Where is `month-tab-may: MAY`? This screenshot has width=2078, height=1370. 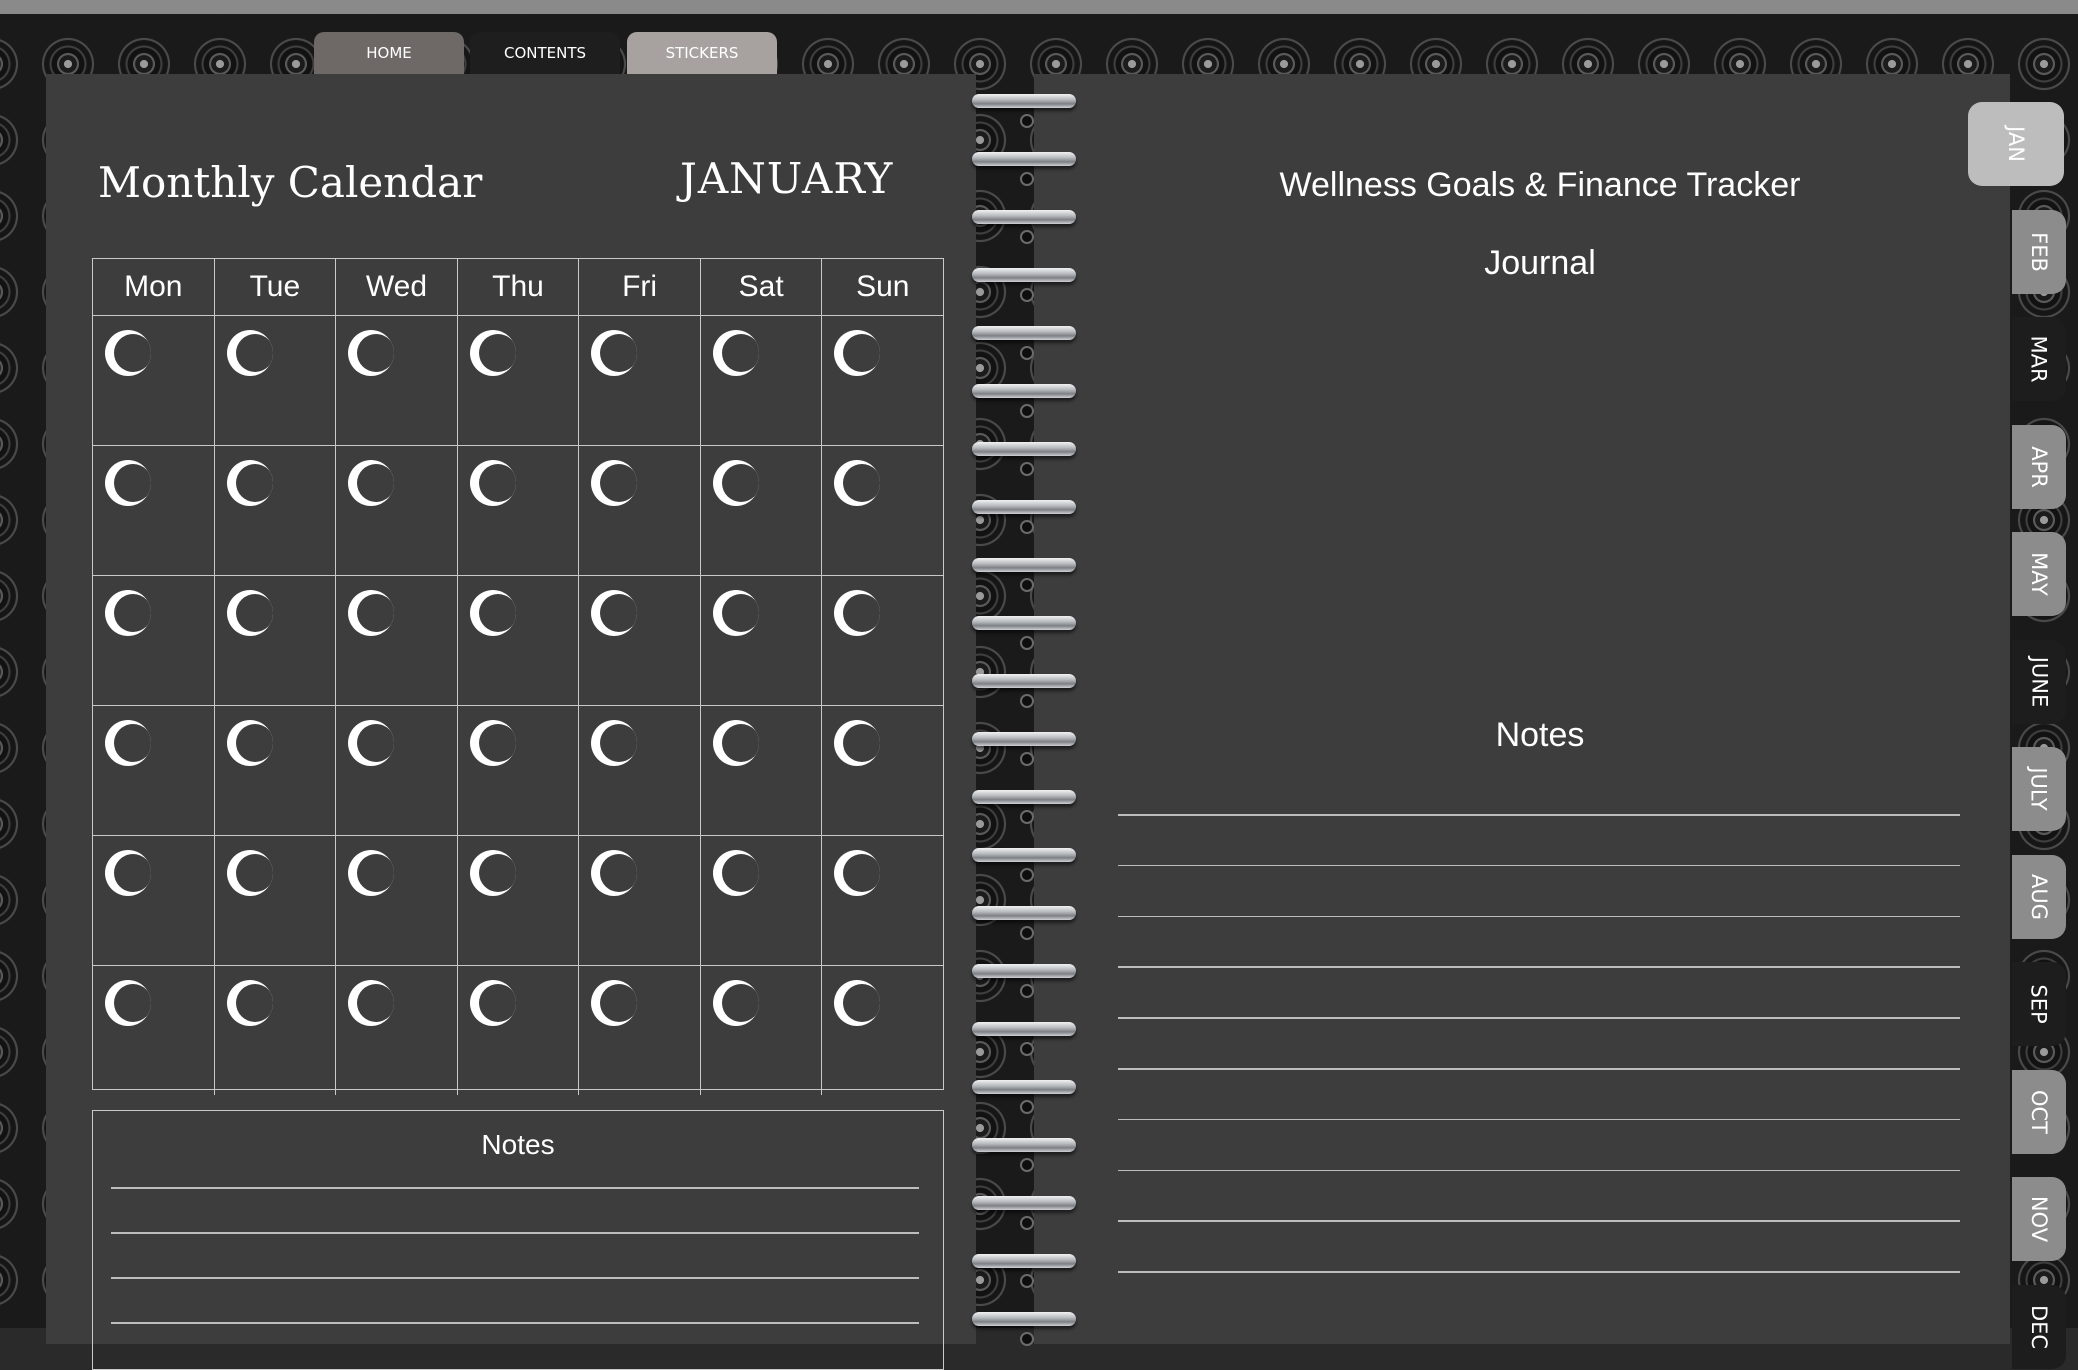
month-tab-may: MAY is located at coordinates (2039, 574).